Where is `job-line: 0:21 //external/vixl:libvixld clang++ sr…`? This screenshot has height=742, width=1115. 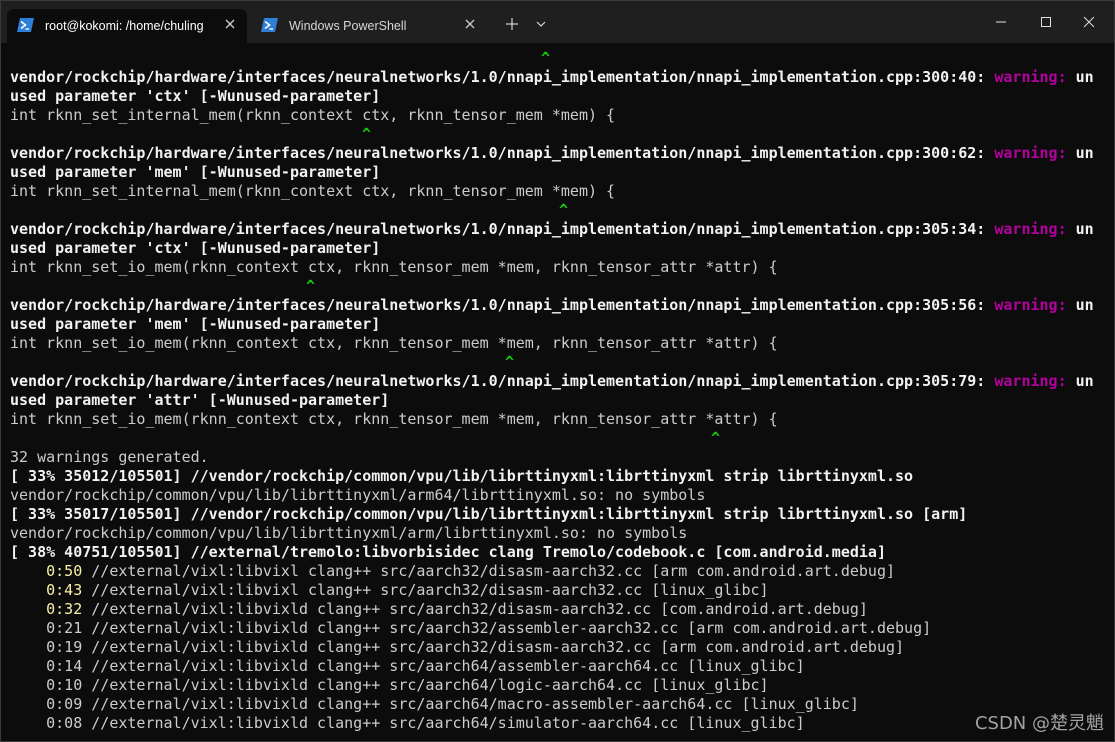
job-line: 0:21 //external/vixl:libvixld clang++ sr… is located at coordinates (470, 628).